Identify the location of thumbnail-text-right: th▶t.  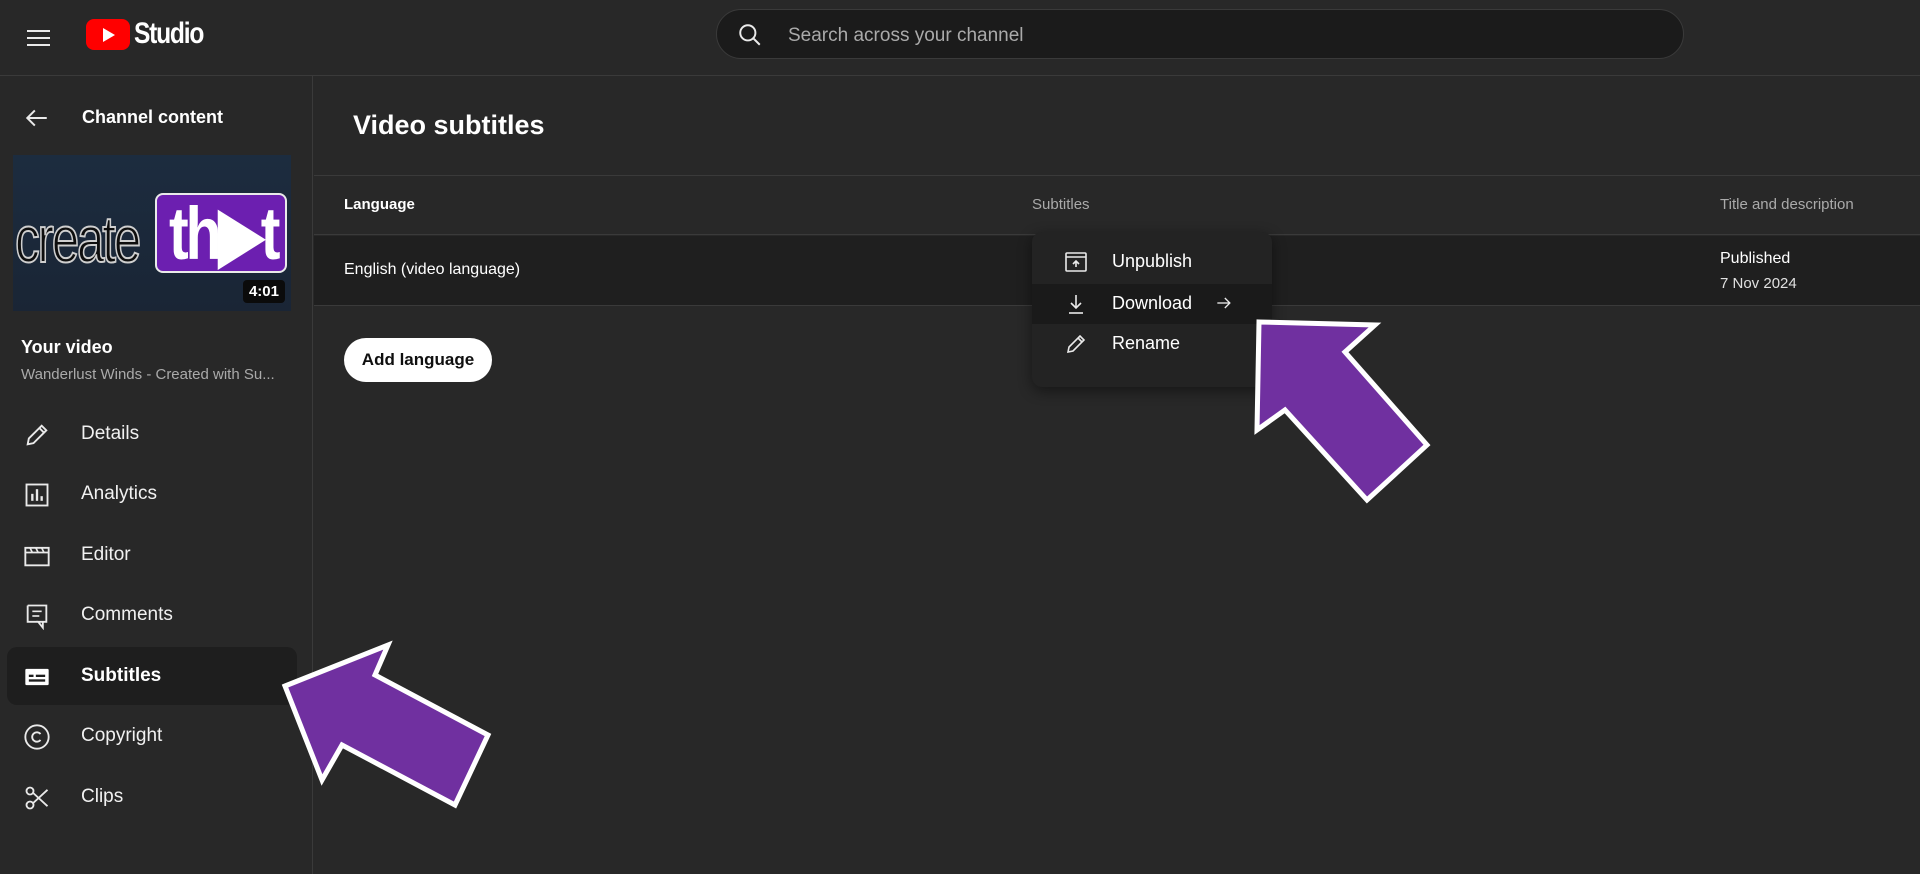
(225, 233).